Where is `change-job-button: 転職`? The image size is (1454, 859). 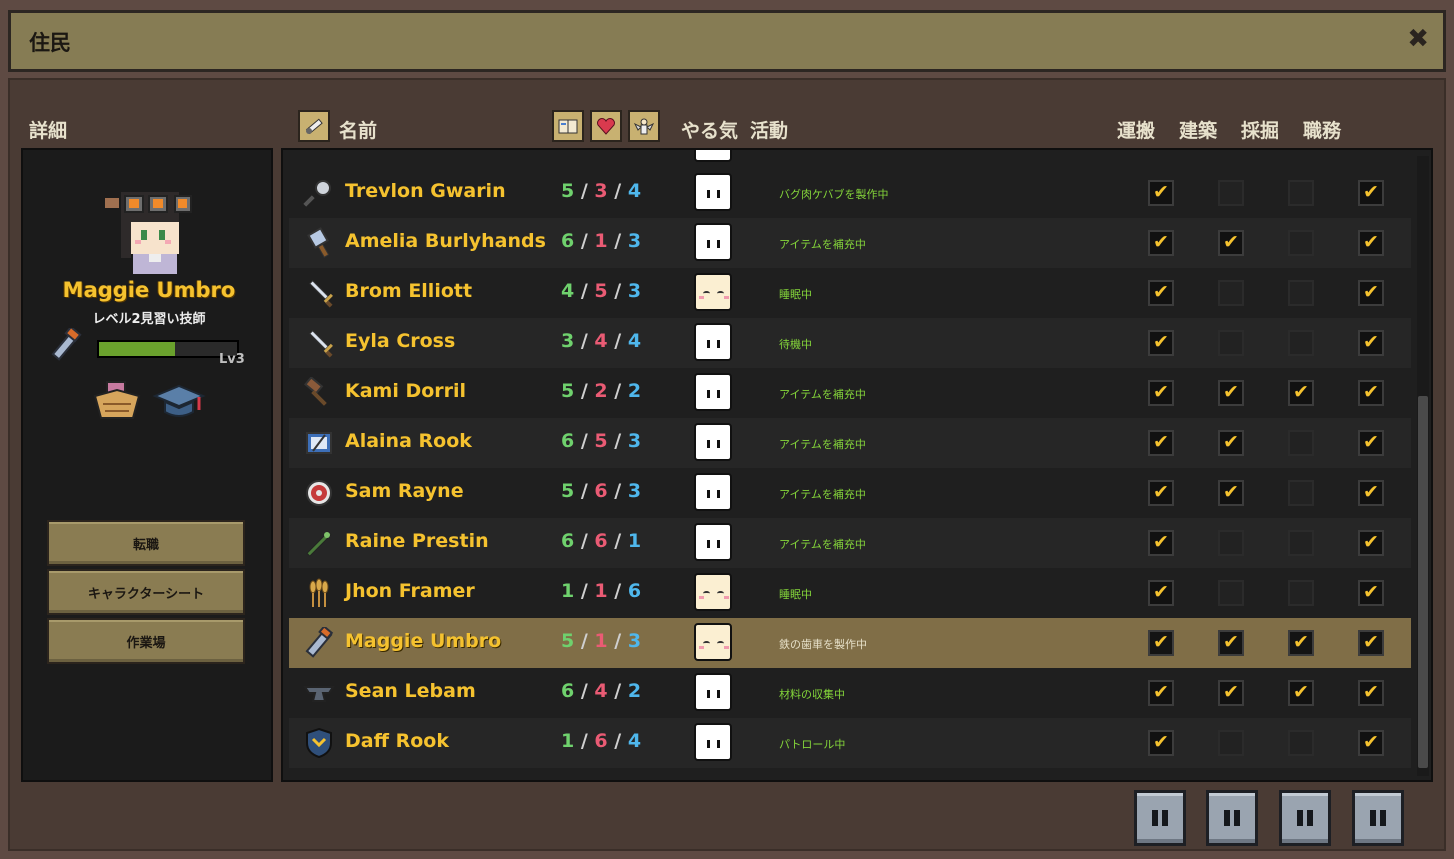 change-job-button: 転職 is located at coordinates (146, 543).